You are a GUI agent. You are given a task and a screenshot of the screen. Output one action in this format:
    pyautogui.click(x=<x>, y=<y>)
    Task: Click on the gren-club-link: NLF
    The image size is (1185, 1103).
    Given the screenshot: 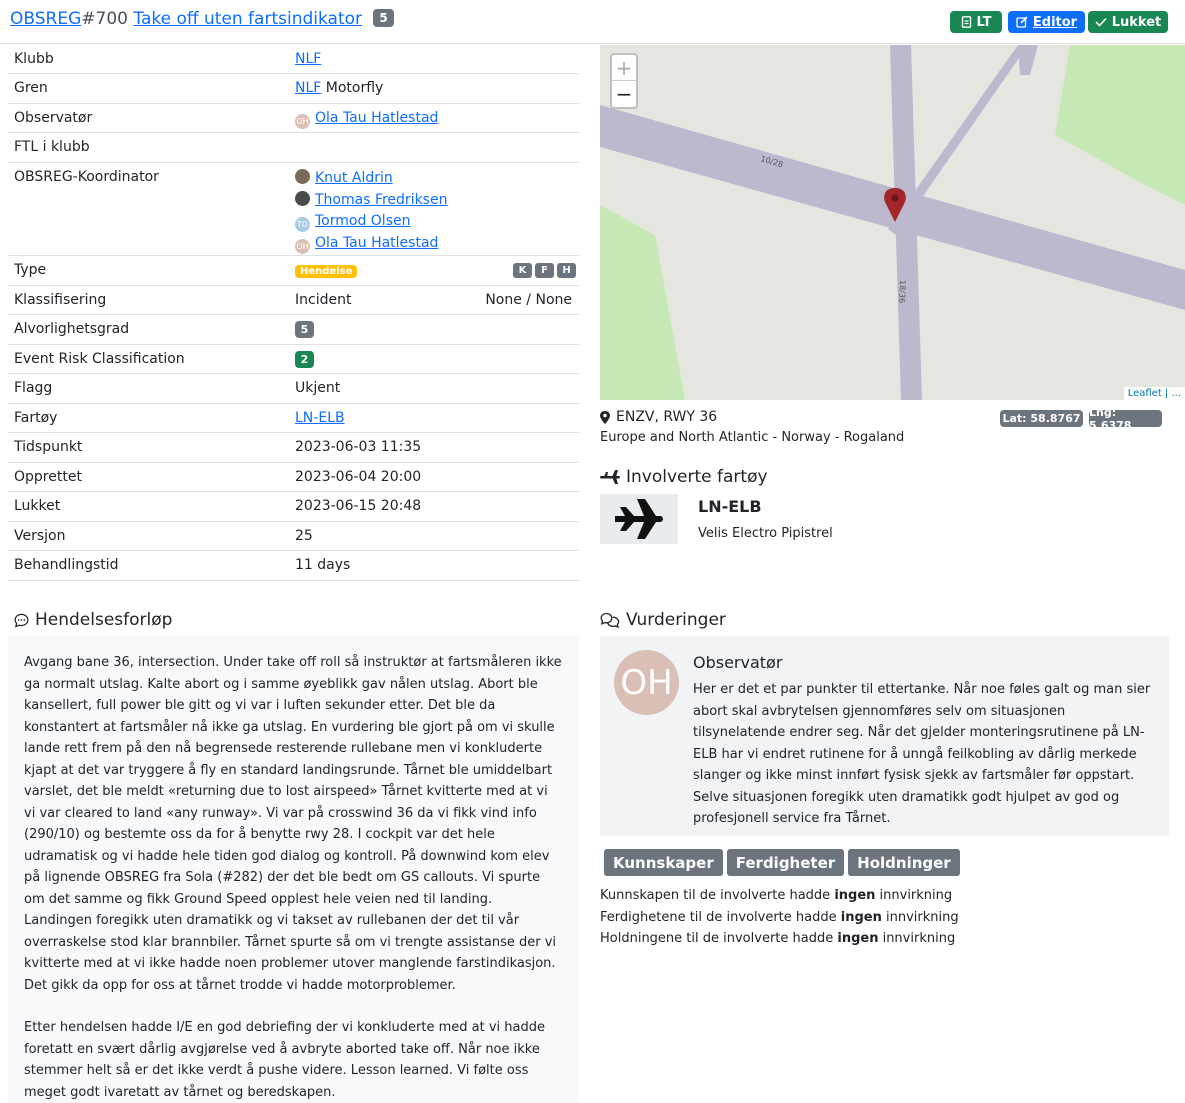 What is the action you would take?
    pyautogui.click(x=308, y=88)
    